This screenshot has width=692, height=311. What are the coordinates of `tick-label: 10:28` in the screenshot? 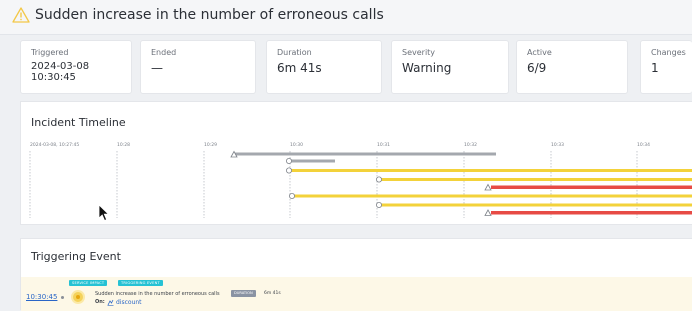 It's located at (123, 145).